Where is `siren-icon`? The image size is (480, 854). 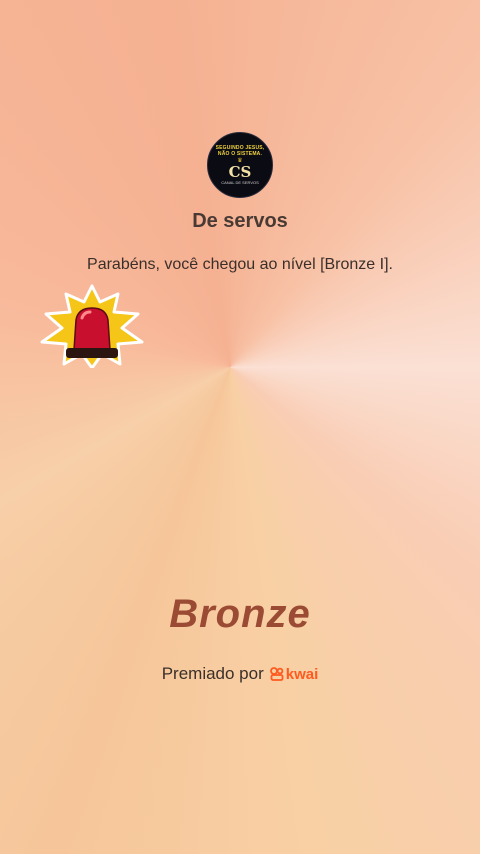 siren-icon is located at coordinates (92, 326).